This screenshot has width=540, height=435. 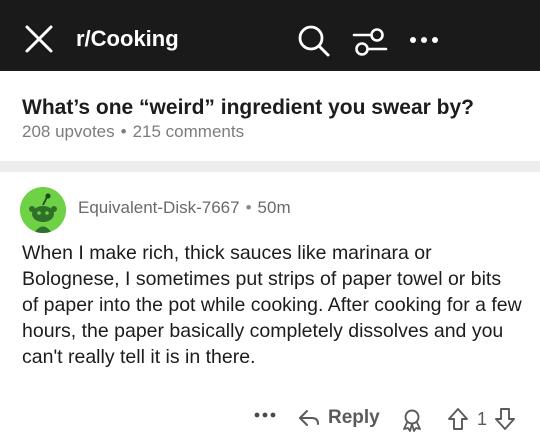 I want to click on award-icon, so click(x=412, y=420).